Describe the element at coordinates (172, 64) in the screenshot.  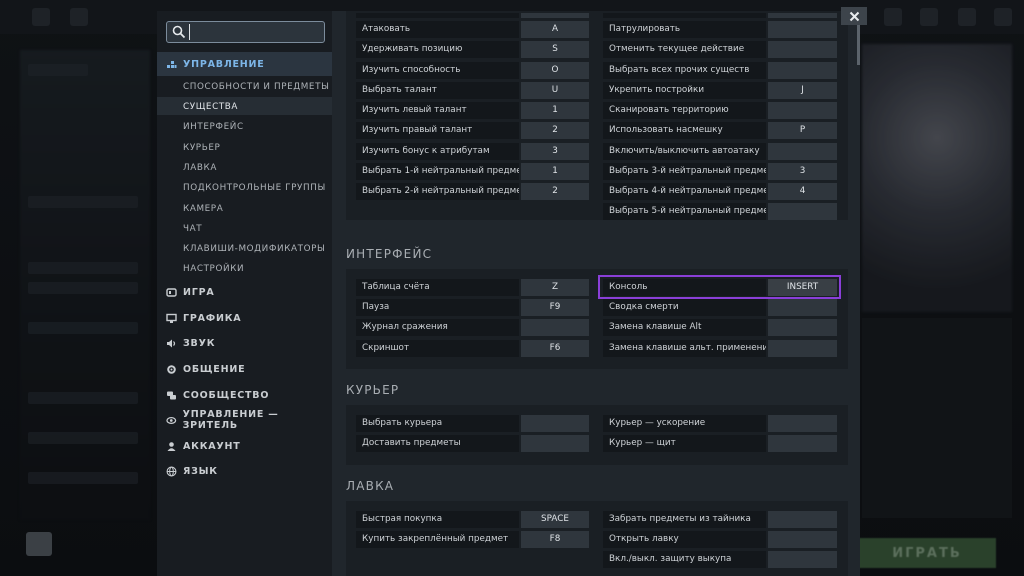
I see `control-icon` at that location.